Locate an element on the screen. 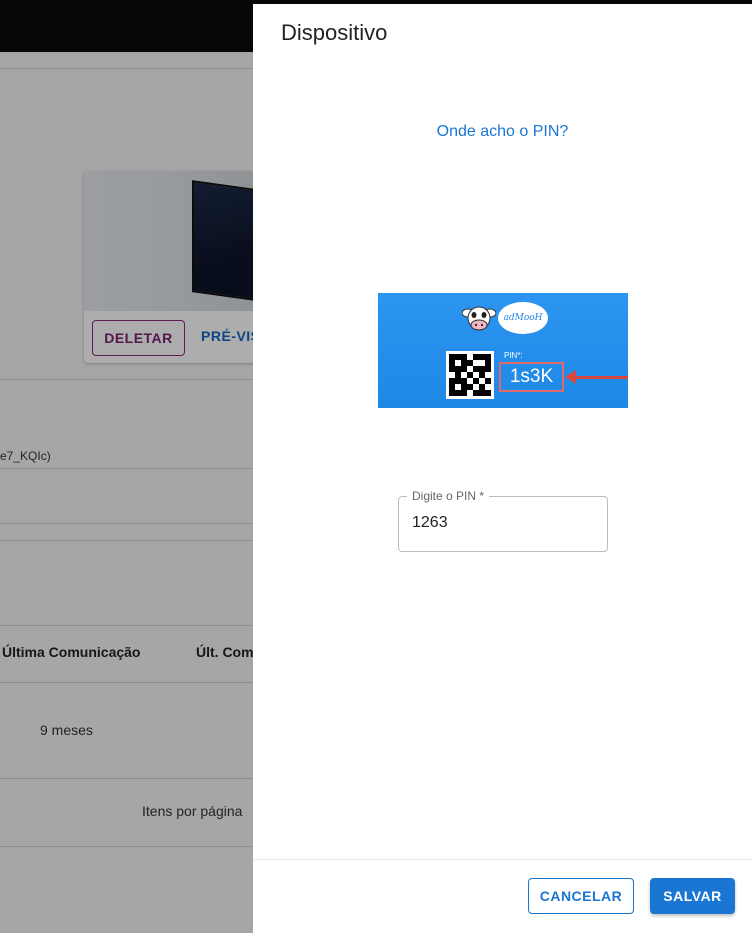 The height and width of the screenshot is (933, 752). arrow-left-icon is located at coordinates (601, 377).